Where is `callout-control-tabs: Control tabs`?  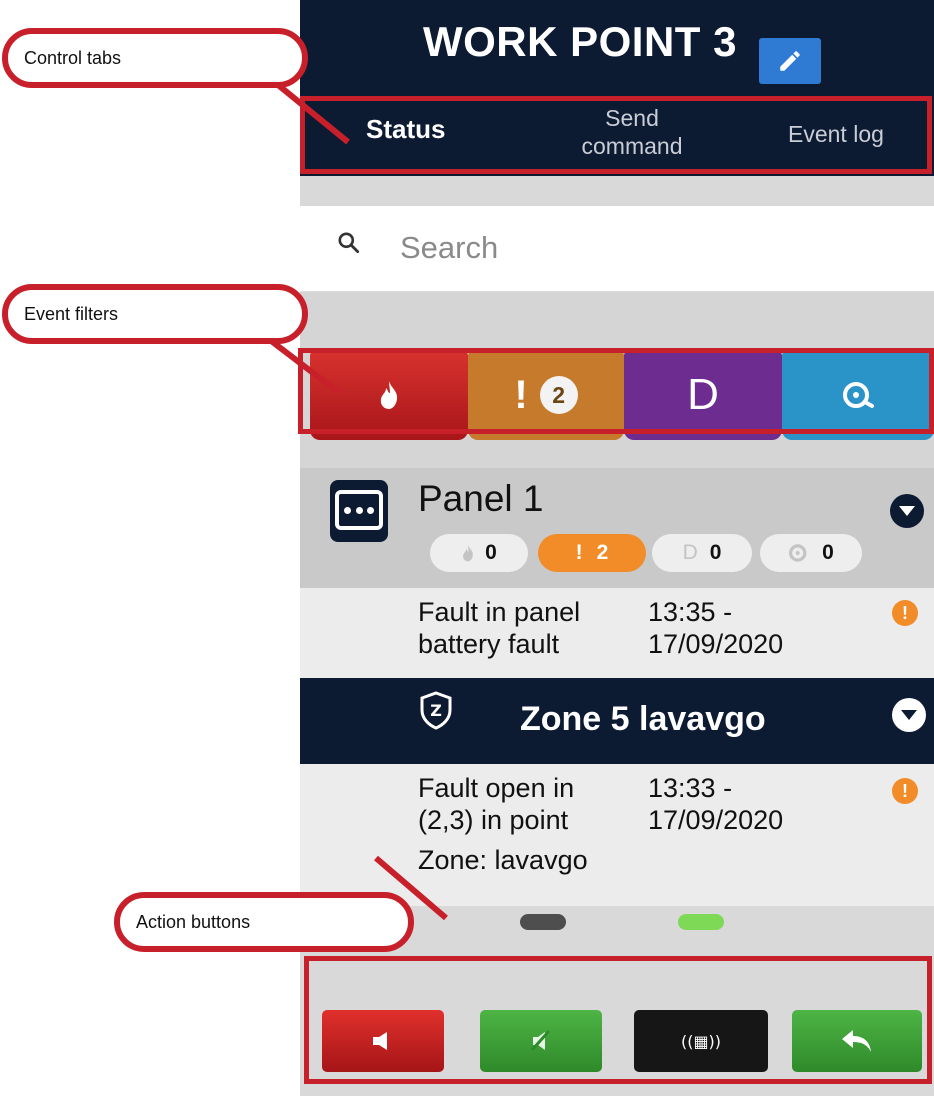
callout-control-tabs: Control tabs is located at coordinates (155, 58).